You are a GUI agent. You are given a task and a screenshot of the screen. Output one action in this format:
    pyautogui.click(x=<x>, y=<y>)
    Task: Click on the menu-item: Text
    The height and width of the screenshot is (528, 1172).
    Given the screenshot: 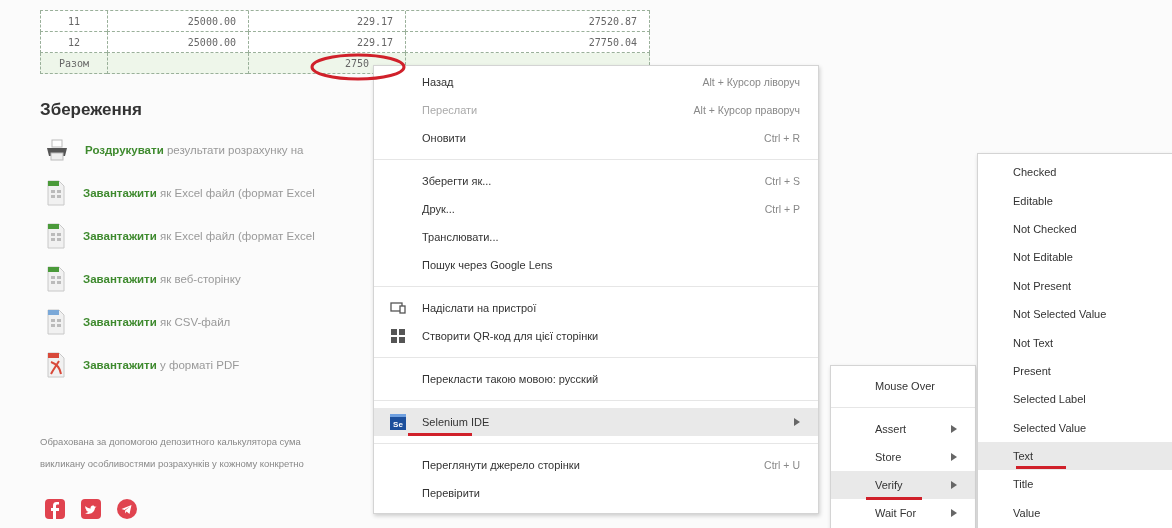 What is the action you would take?
    pyautogui.click(x=1075, y=456)
    